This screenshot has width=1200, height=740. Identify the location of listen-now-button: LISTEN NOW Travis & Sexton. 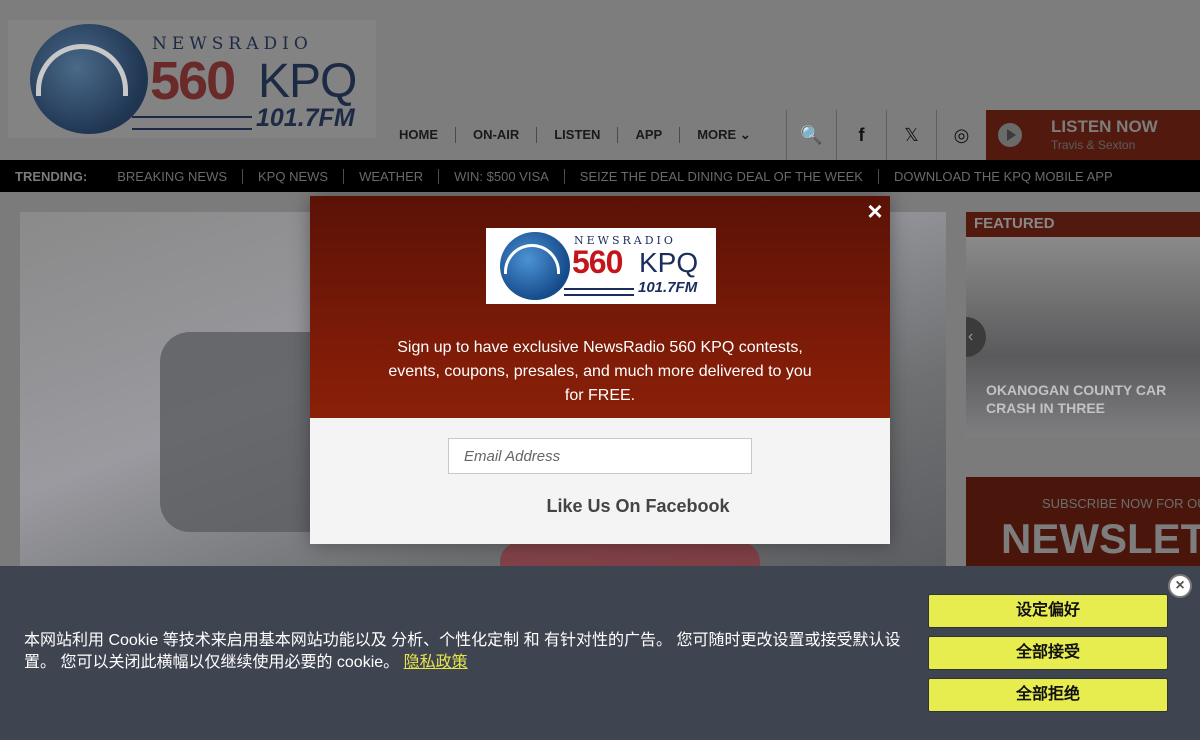
(1093, 135).